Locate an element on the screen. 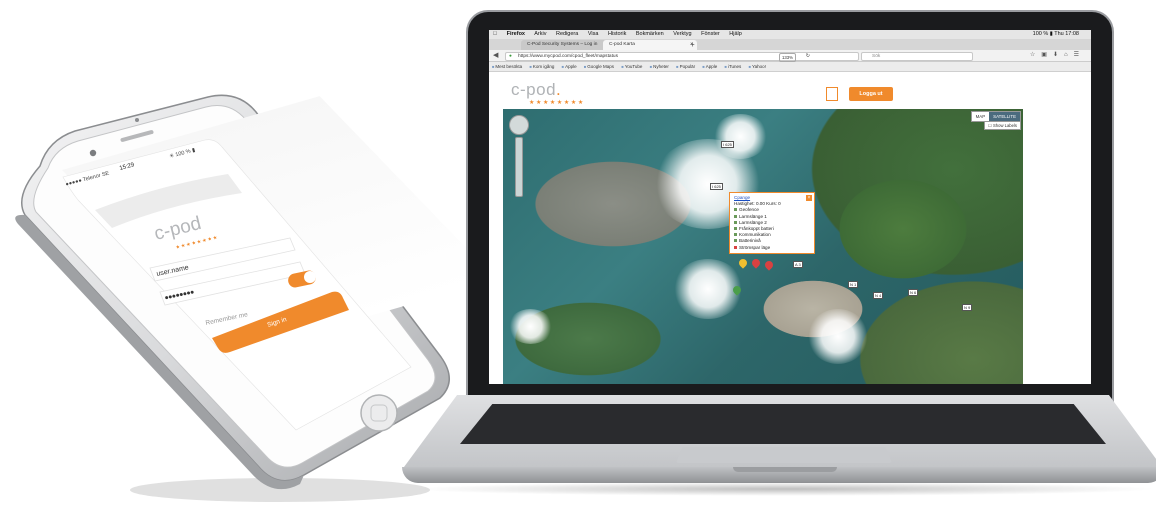 This screenshot has height=521, width=1156. reload-icon: ↻ is located at coordinates (808, 56).